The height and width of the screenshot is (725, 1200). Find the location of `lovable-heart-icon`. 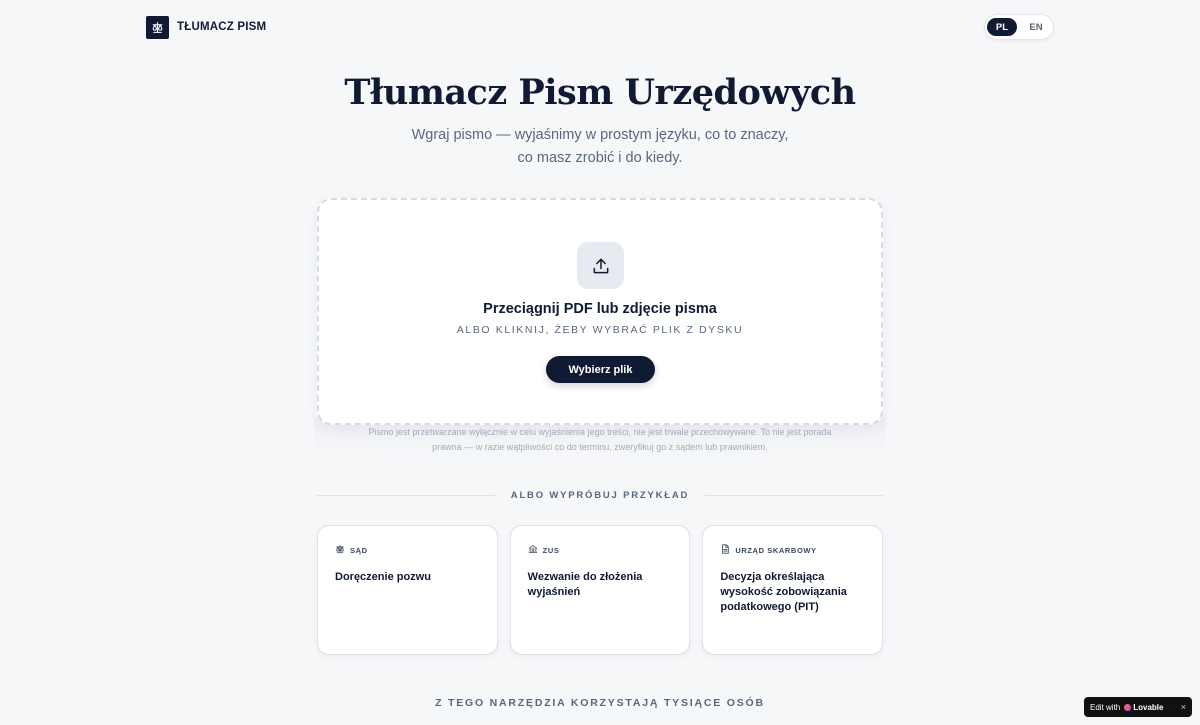

lovable-heart-icon is located at coordinates (1128, 707).